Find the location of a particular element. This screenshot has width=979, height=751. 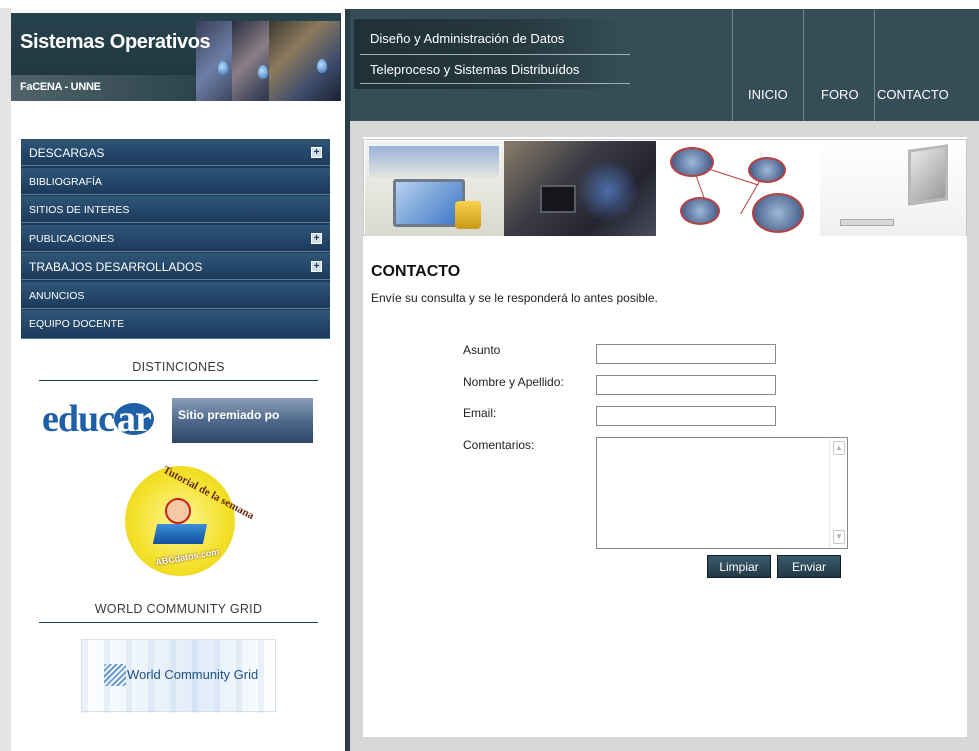

educar-banner-text: Sitio premiado po is located at coordinates (229, 415).